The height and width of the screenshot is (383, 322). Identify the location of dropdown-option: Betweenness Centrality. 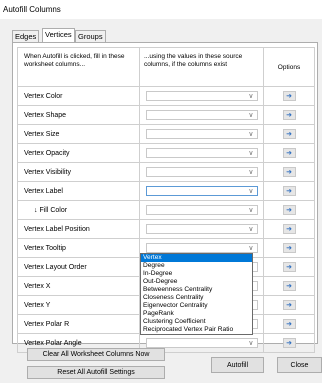
(196, 290).